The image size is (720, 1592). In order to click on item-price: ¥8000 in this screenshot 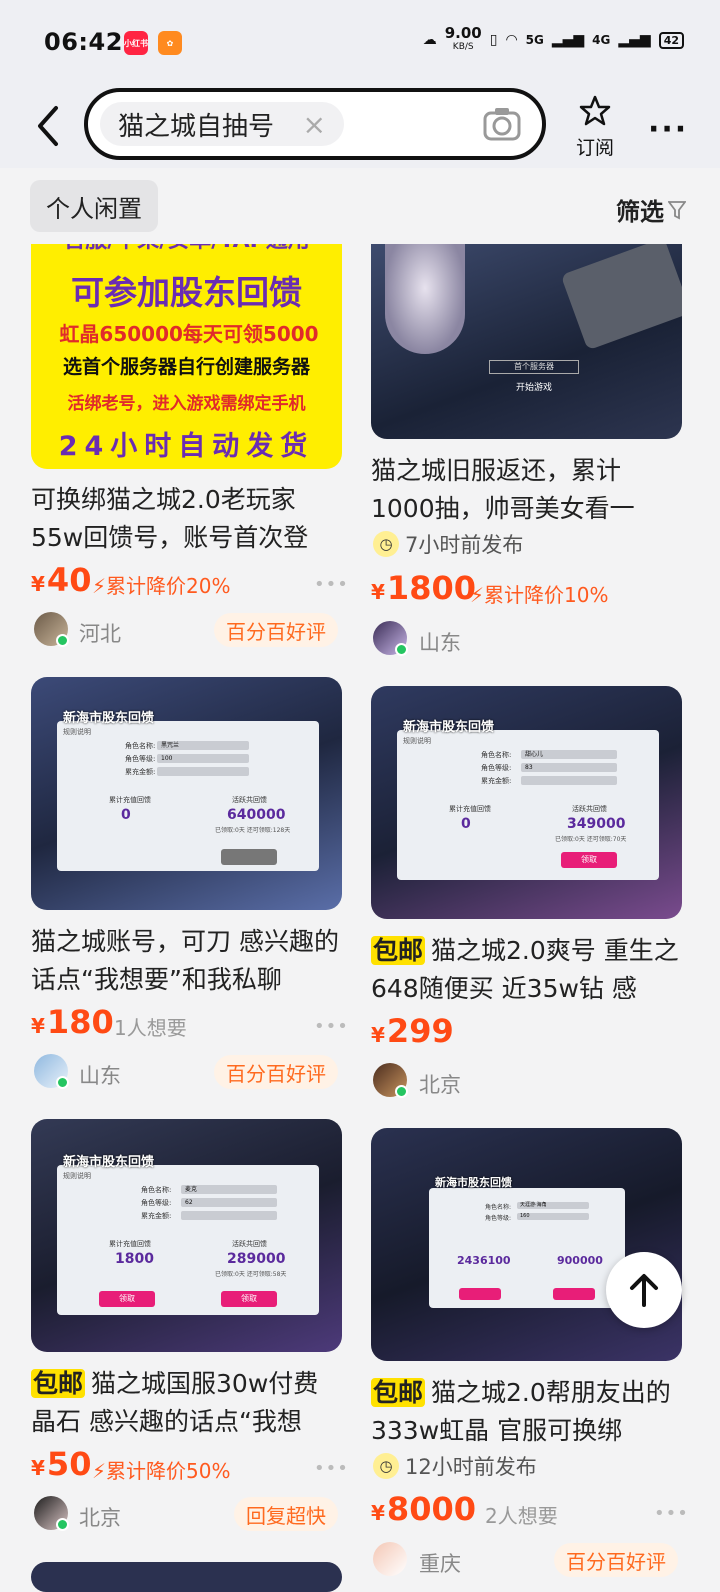, I will do `click(423, 1509)`.